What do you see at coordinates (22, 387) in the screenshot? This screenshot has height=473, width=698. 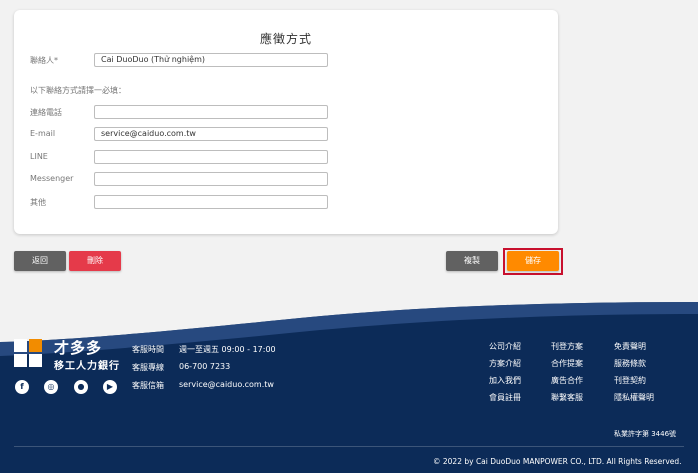 I see `facebook-icon: f` at bounding box center [22, 387].